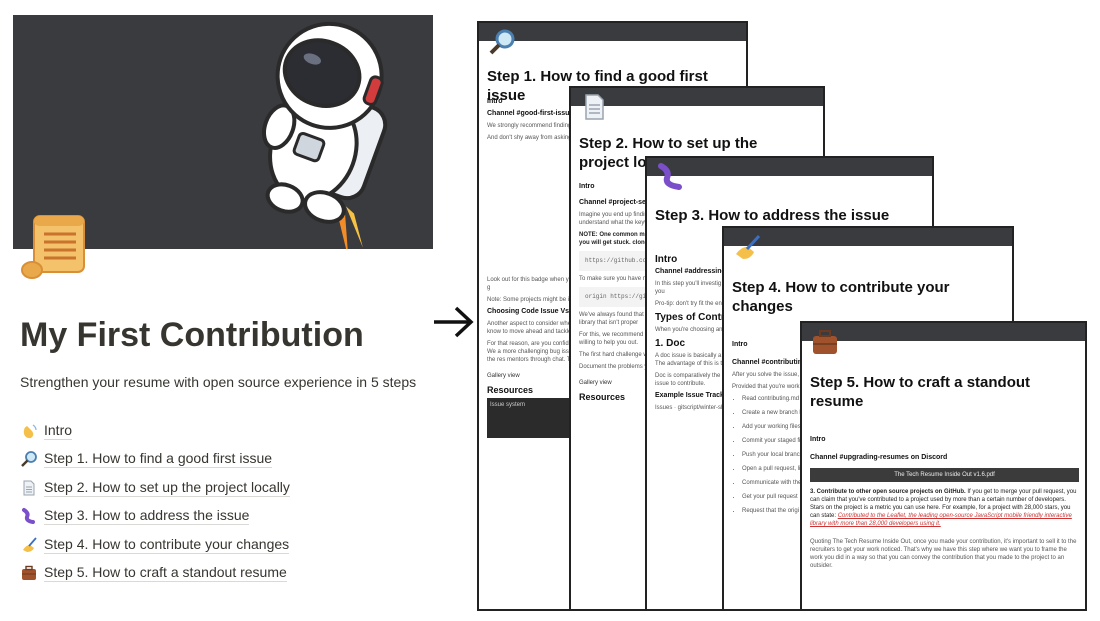 Image resolution: width=1100 pixels, height=621 pixels. I want to click on card-section-heading: Intro, so click(818, 439).